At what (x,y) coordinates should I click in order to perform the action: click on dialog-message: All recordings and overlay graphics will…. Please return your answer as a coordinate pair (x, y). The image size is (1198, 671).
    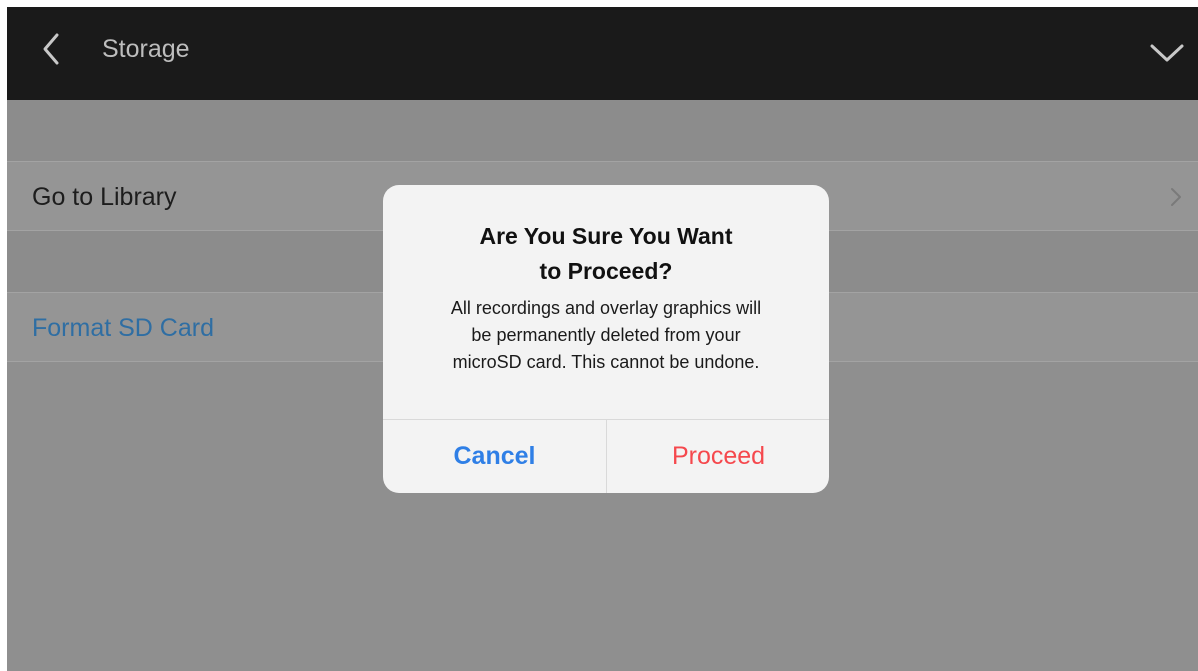
    Looking at the image, I should click on (606, 335).